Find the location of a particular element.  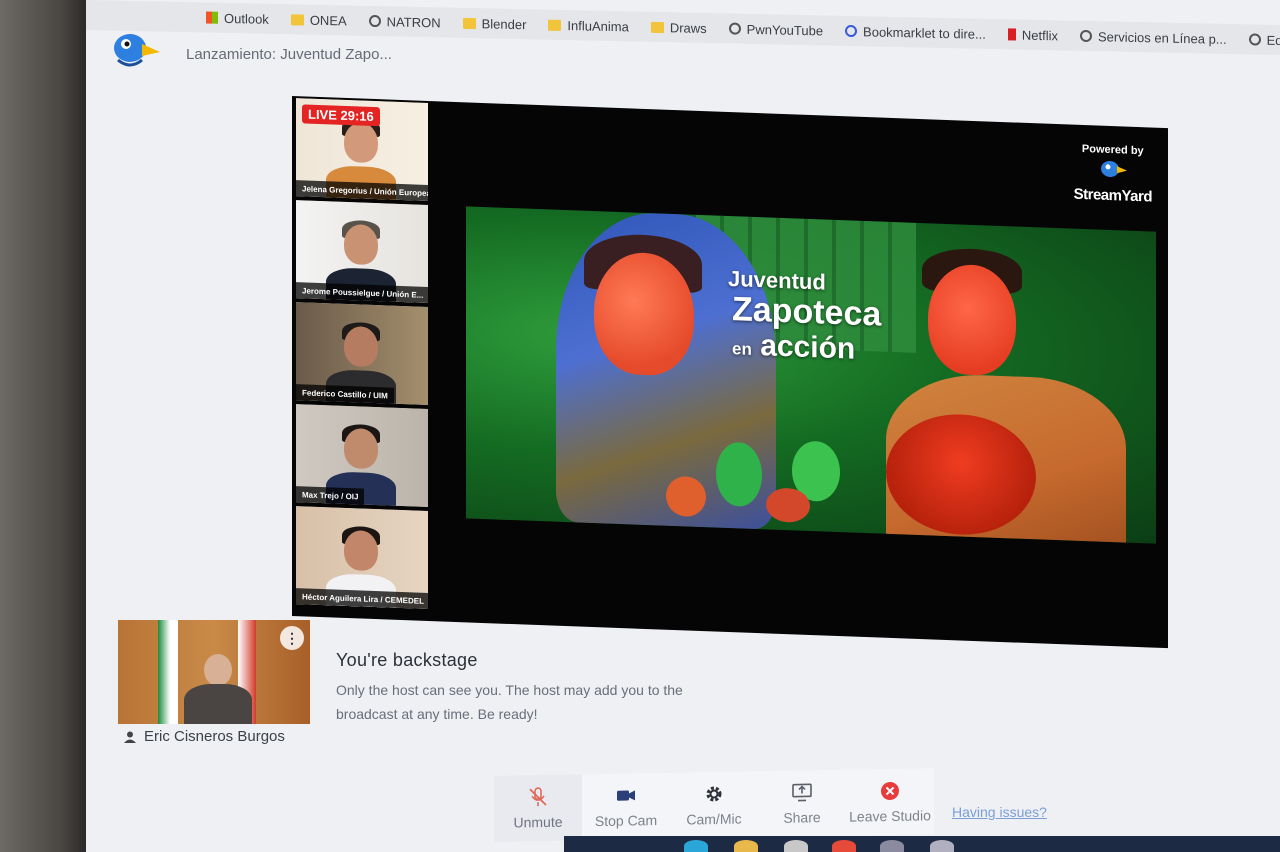

leave-studio-button: Leave Studio is located at coordinates (890, 802).